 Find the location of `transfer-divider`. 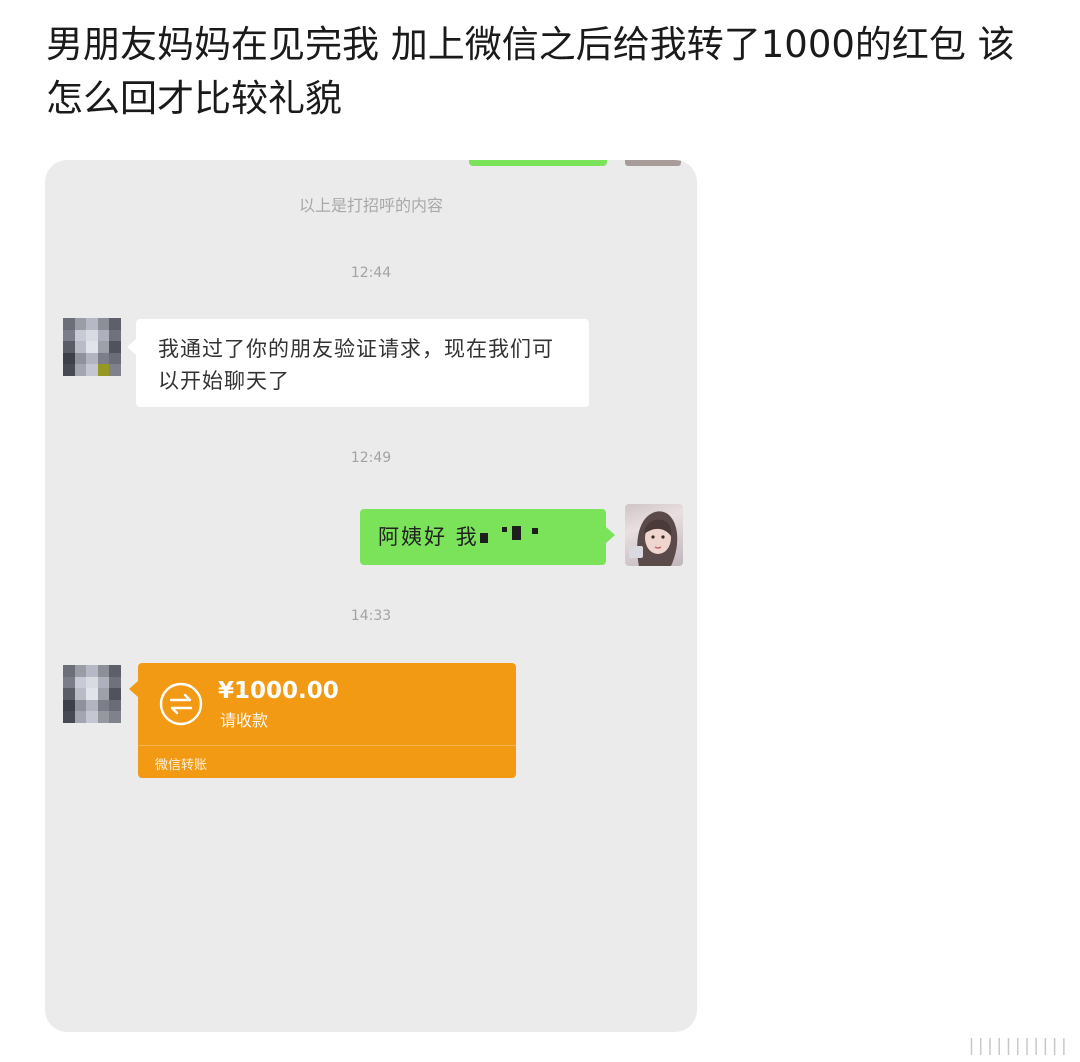

transfer-divider is located at coordinates (327, 745).